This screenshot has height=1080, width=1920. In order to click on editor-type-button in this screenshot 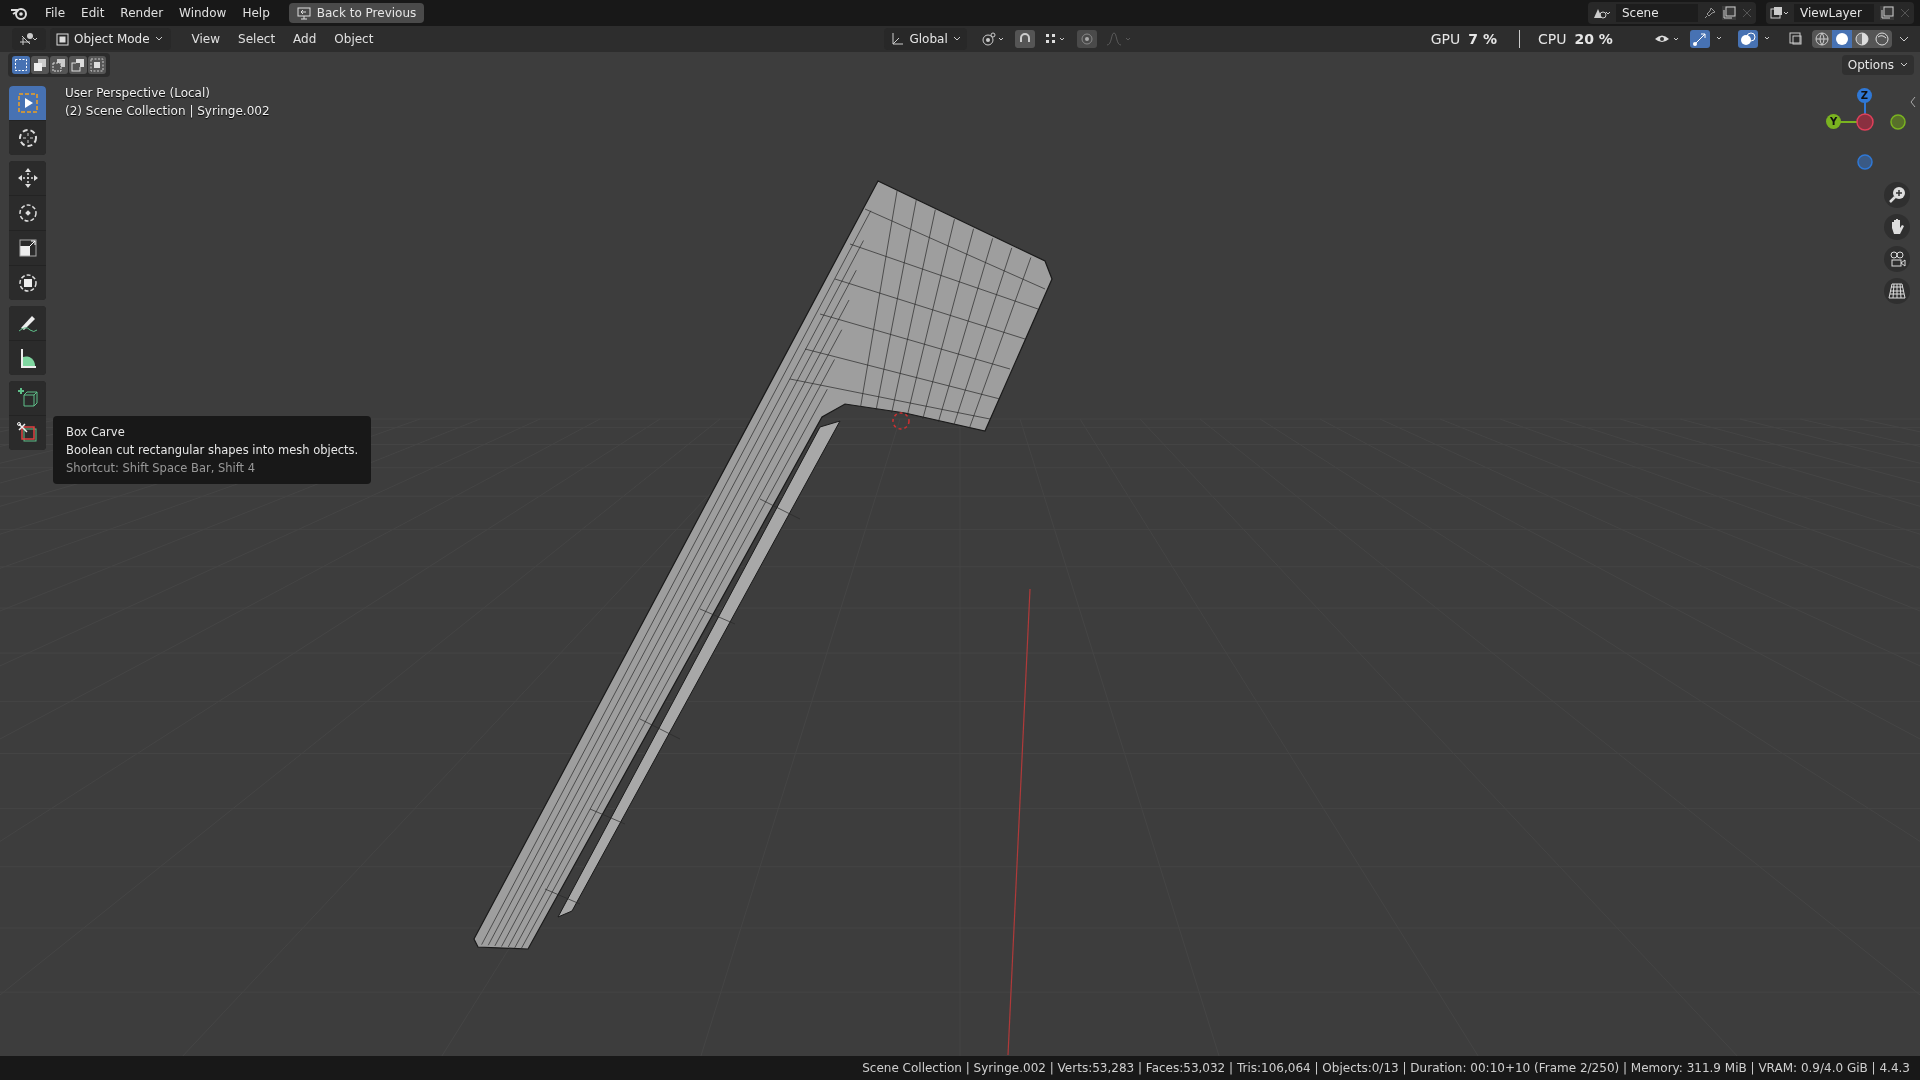, I will do `click(29, 39)`.